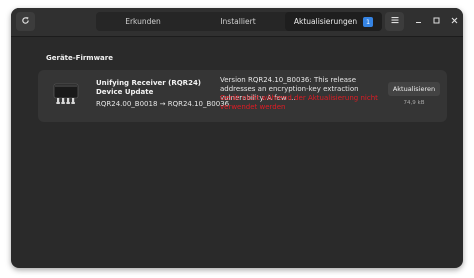 Image resolution: width=474 pixels, height=278 pixels. Describe the element at coordinates (414, 89) in the screenshot. I see `update-button: Aktualisieren` at that location.